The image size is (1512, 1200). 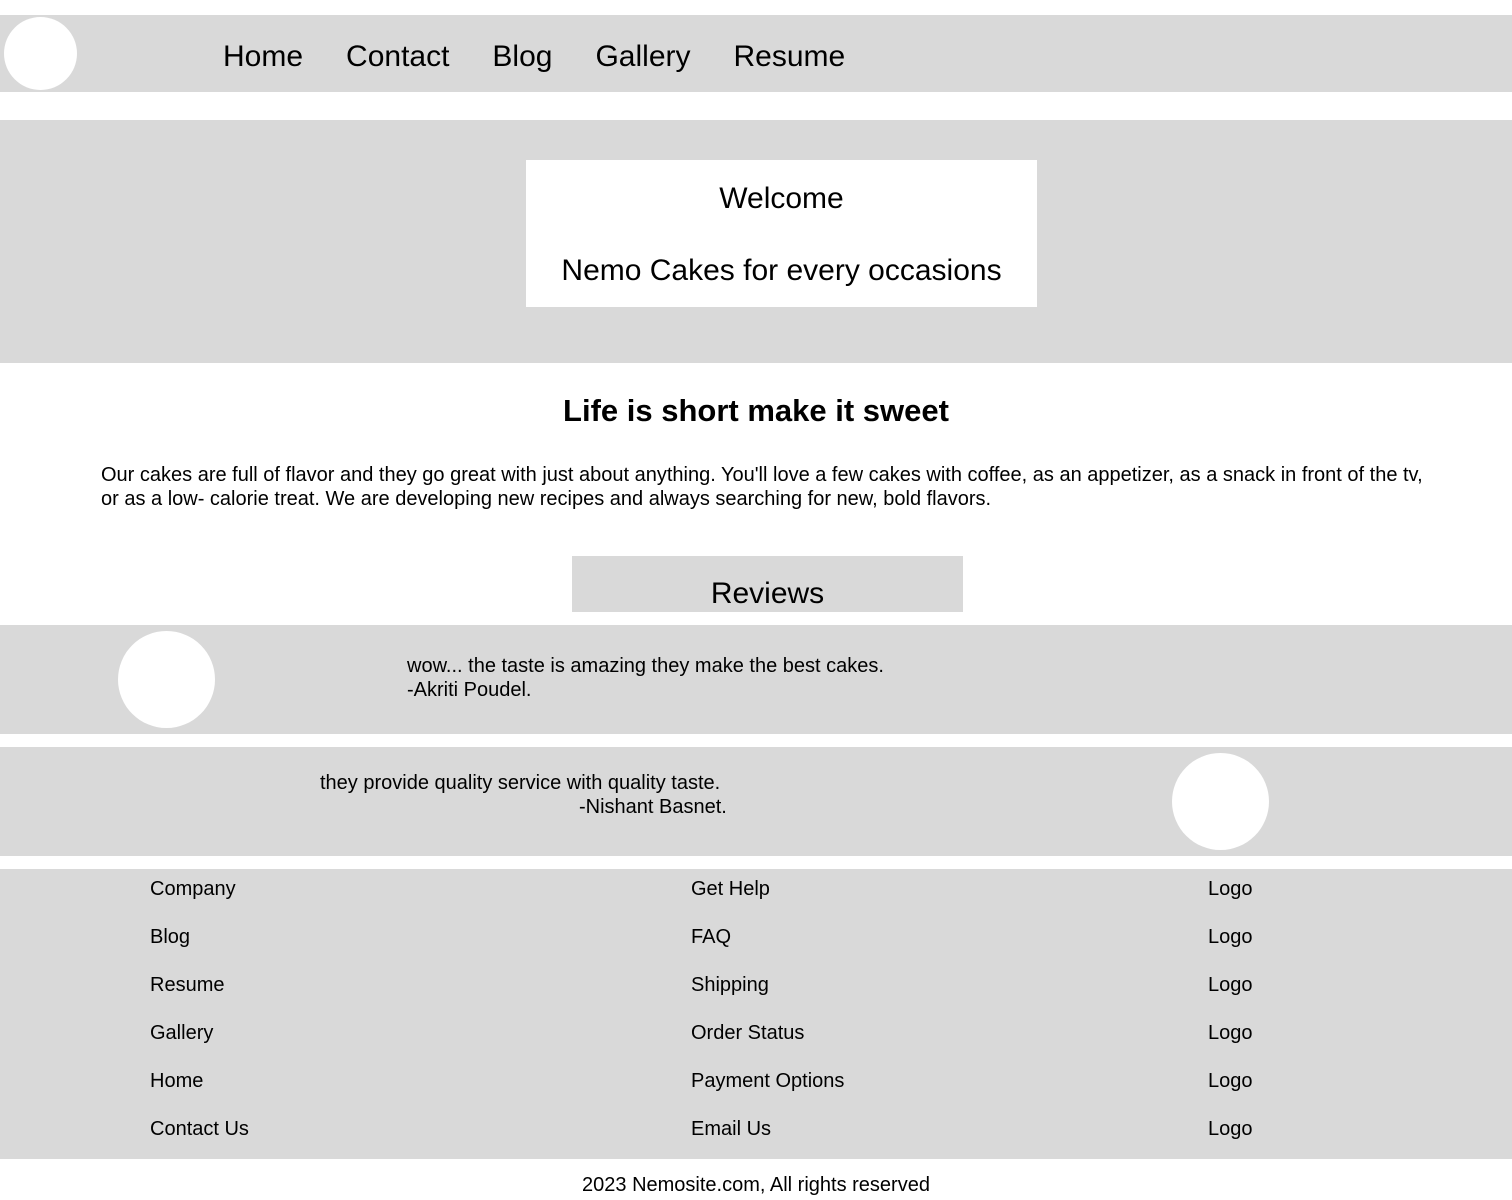 I want to click on nav-home: Home, so click(x=263, y=54).